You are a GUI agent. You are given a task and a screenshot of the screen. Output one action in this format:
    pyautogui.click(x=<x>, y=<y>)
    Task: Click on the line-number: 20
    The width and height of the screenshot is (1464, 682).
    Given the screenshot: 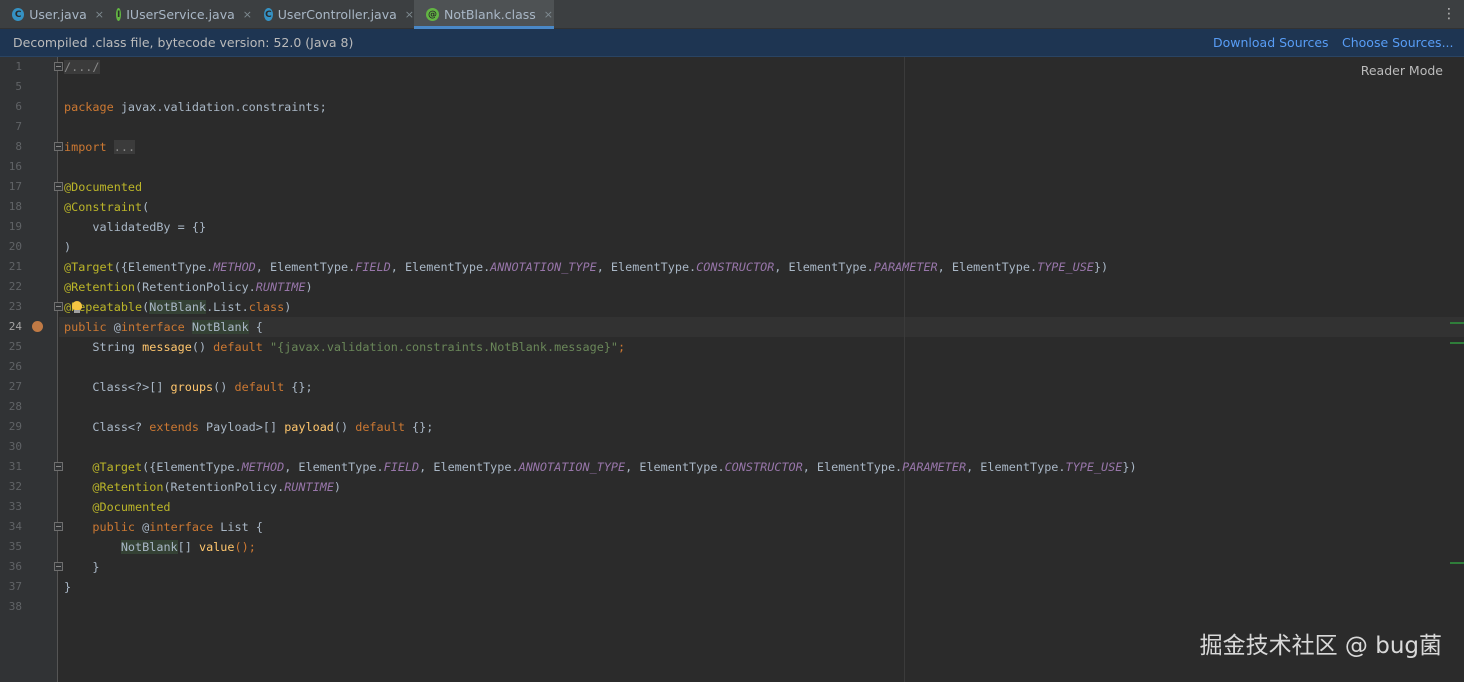 What is the action you would take?
    pyautogui.click(x=15, y=246)
    